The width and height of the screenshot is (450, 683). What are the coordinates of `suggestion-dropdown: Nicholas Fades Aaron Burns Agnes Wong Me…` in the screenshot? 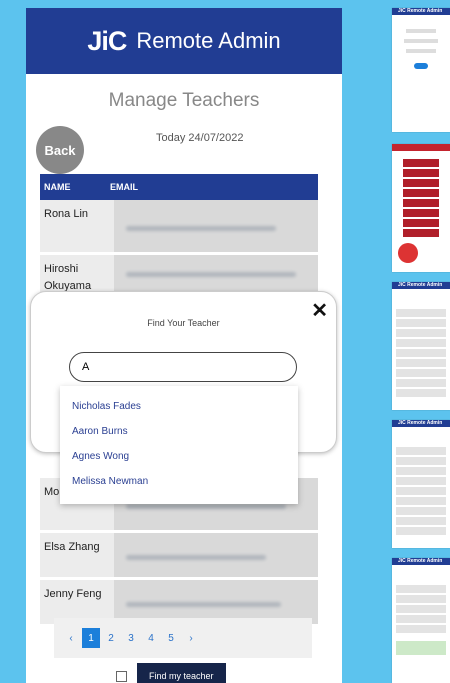 It's located at (179, 445).